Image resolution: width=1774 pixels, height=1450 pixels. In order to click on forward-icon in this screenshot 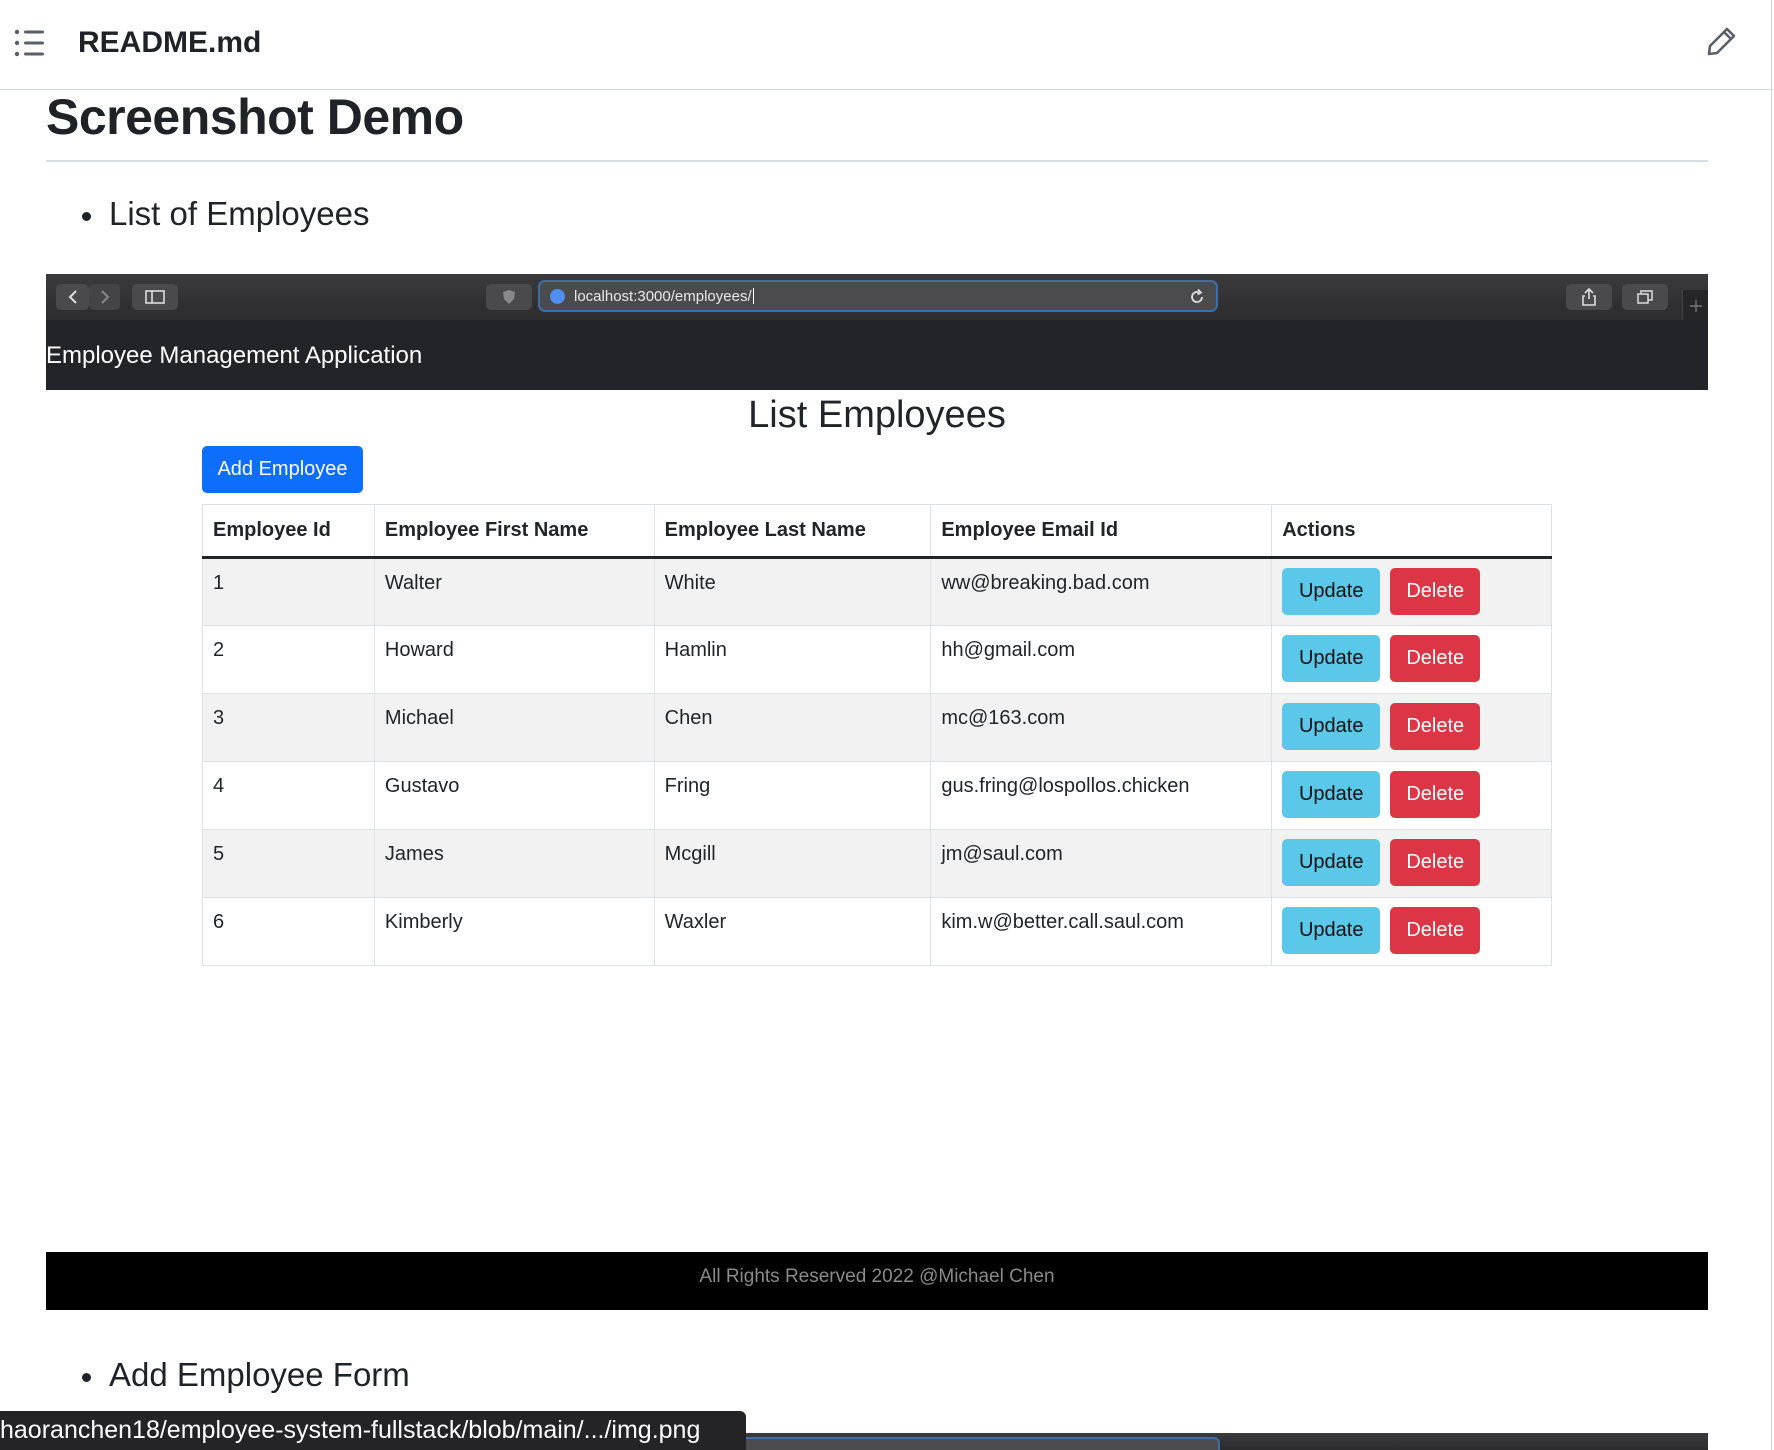, I will do `click(104, 297)`.